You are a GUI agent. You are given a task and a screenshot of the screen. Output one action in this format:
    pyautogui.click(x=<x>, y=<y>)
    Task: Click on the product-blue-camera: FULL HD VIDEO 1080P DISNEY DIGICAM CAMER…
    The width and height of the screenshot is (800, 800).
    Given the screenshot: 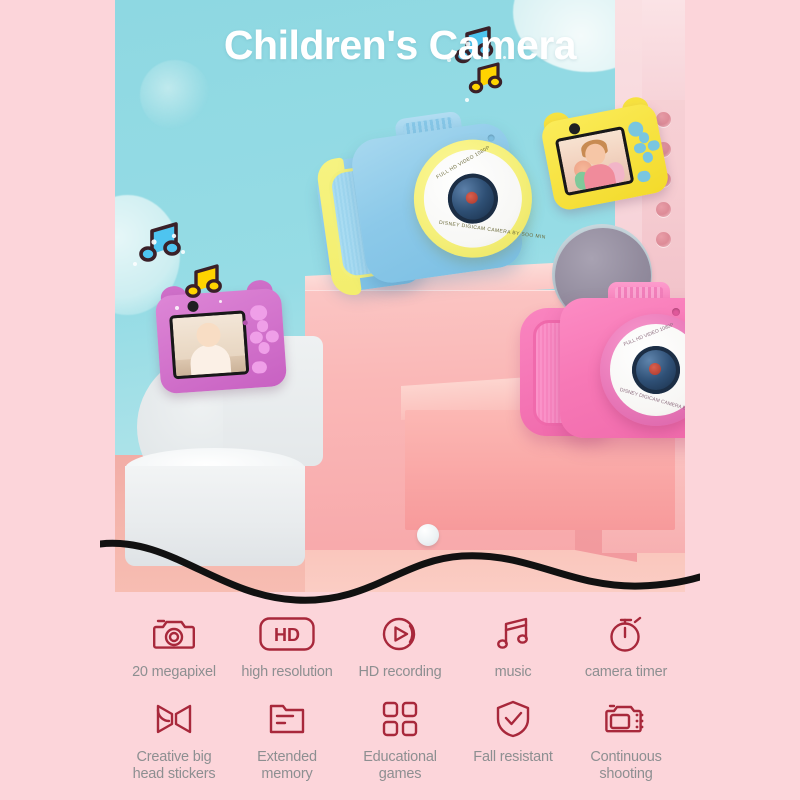 What is the action you would take?
    pyautogui.click(x=427, y=202)
    